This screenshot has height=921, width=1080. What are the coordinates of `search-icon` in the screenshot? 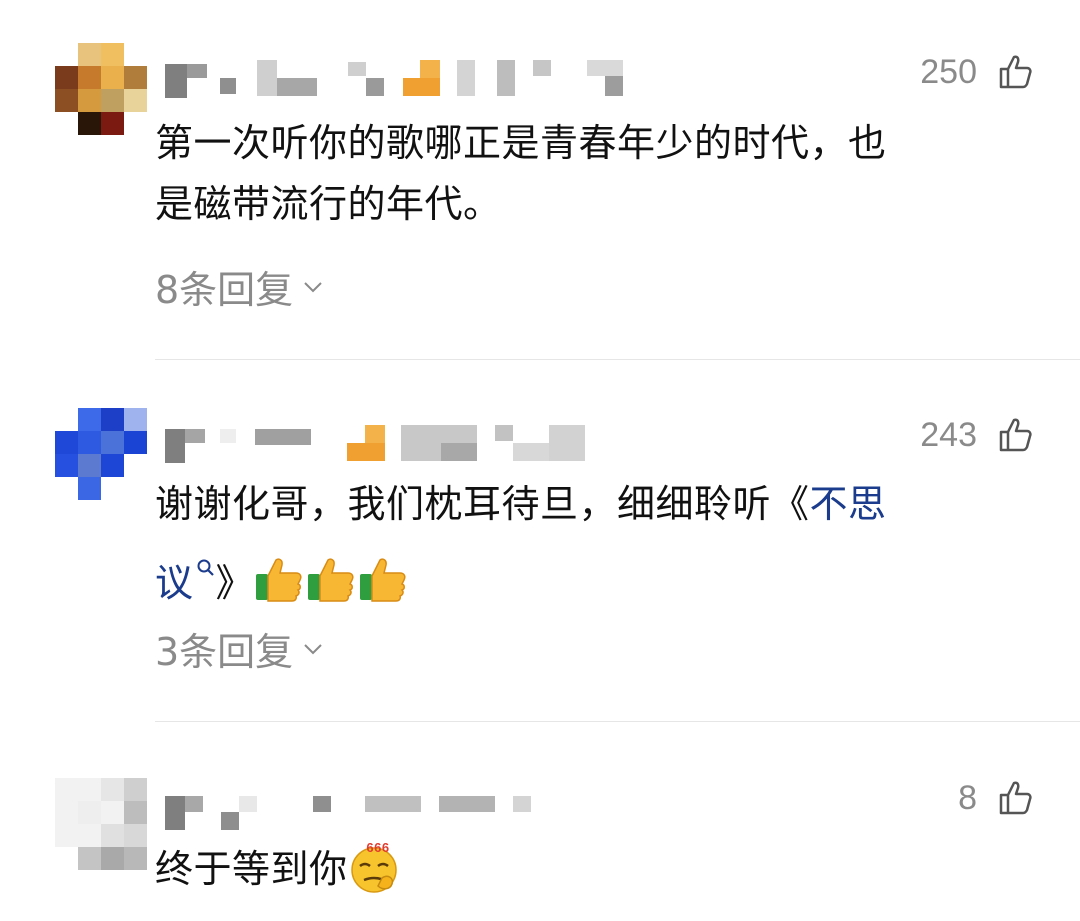 It's located at (206, 565).